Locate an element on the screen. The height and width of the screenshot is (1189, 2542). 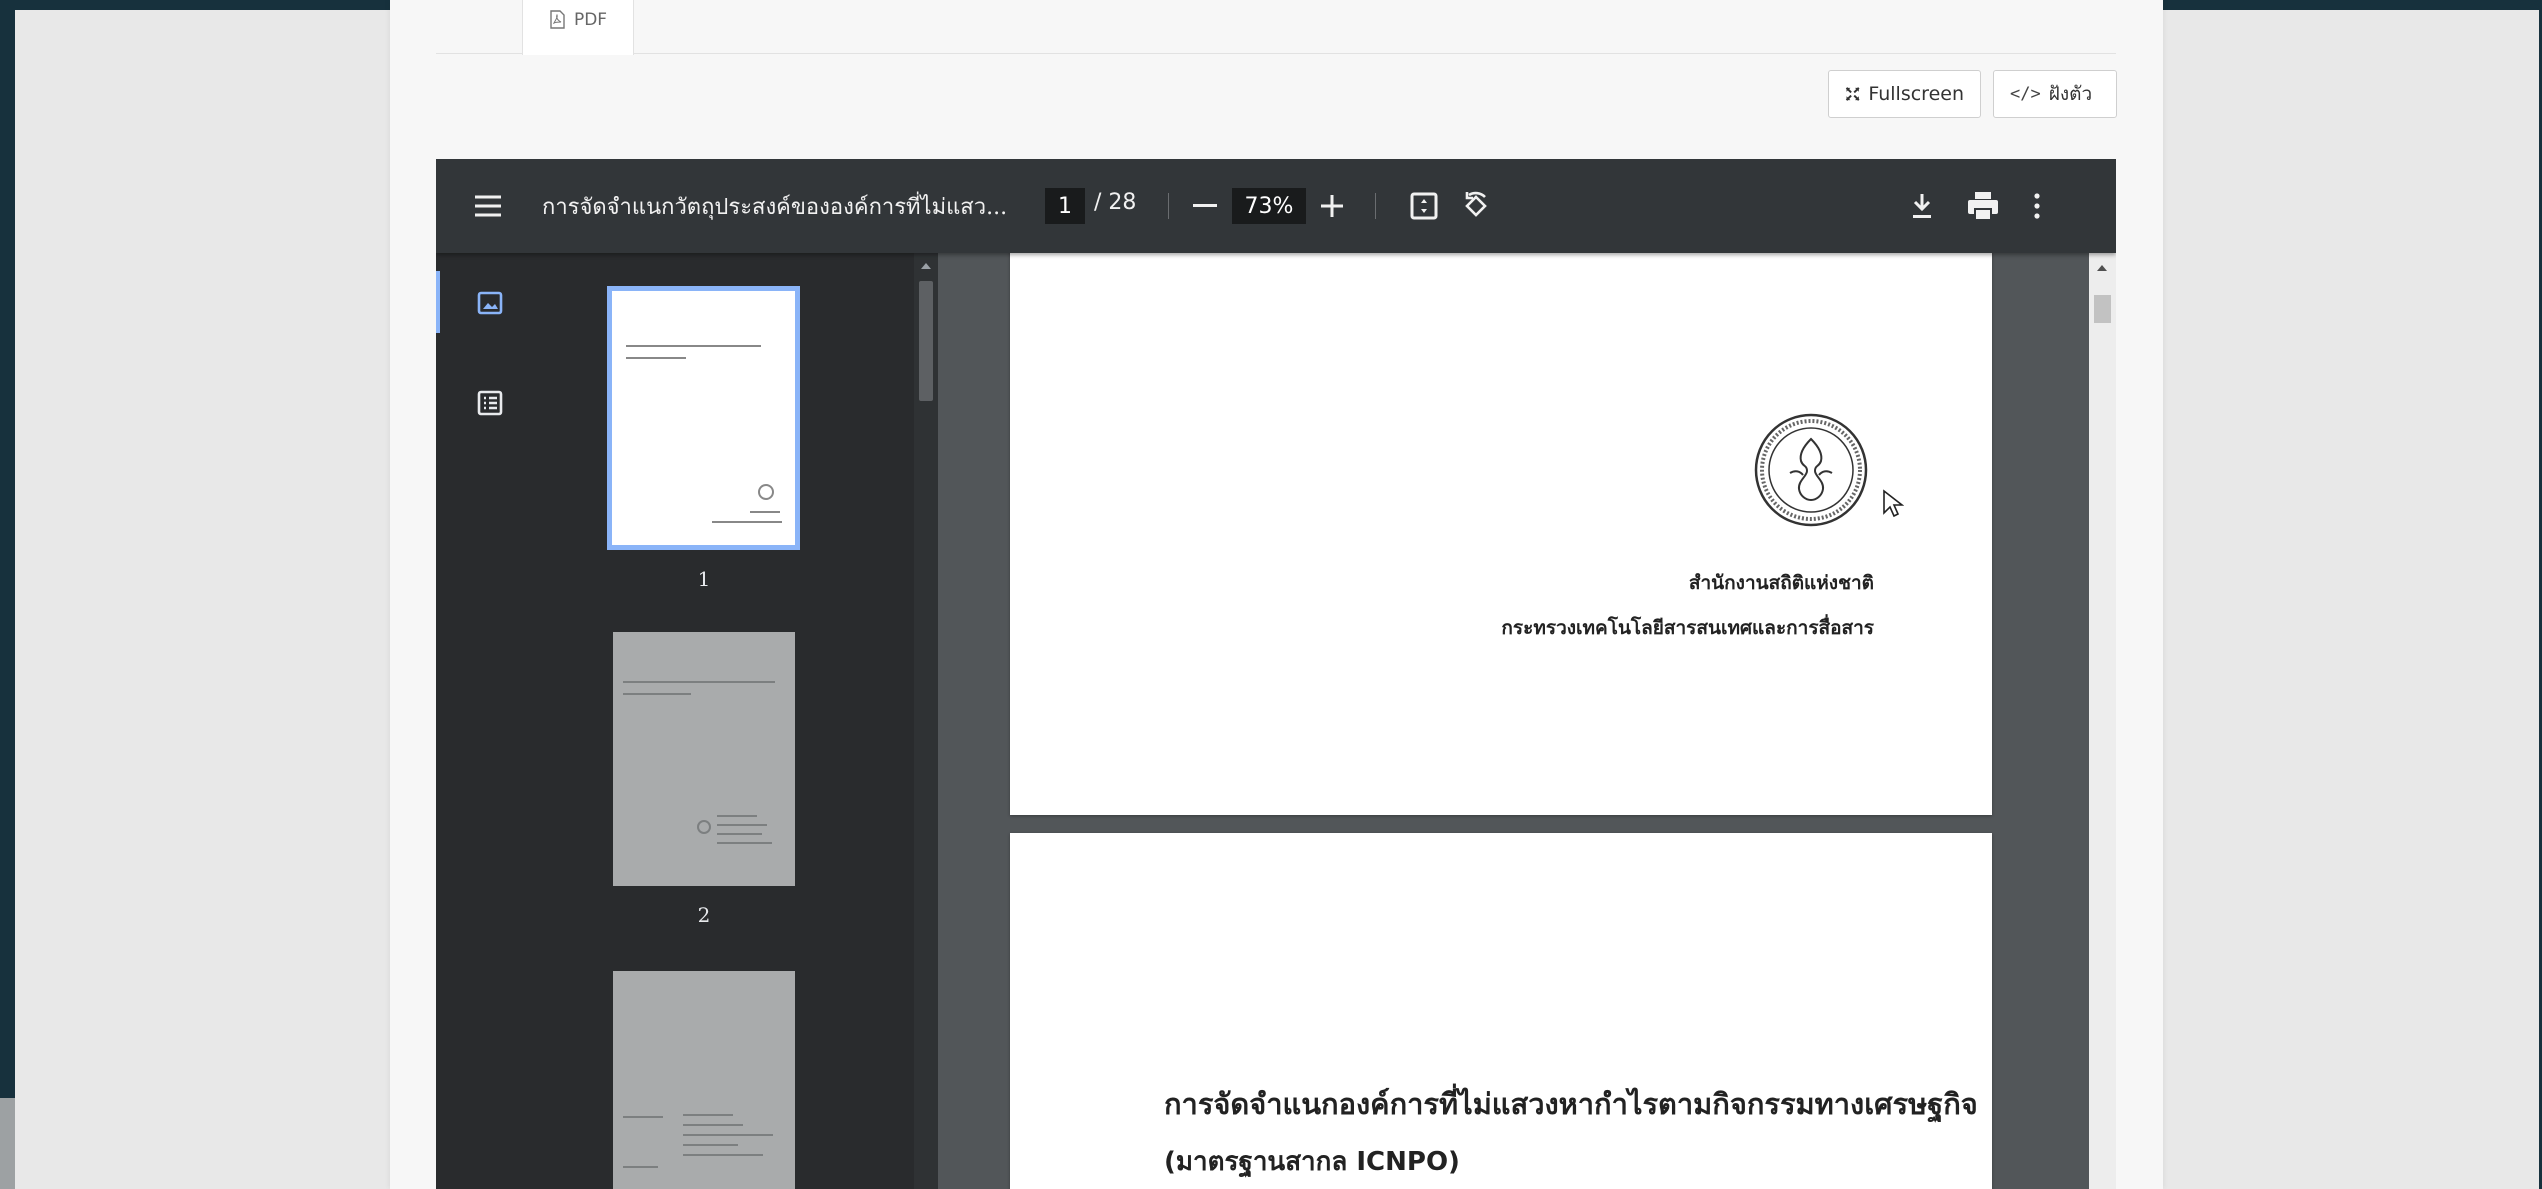
more-options-icon is located at coordinates (2037, 206).